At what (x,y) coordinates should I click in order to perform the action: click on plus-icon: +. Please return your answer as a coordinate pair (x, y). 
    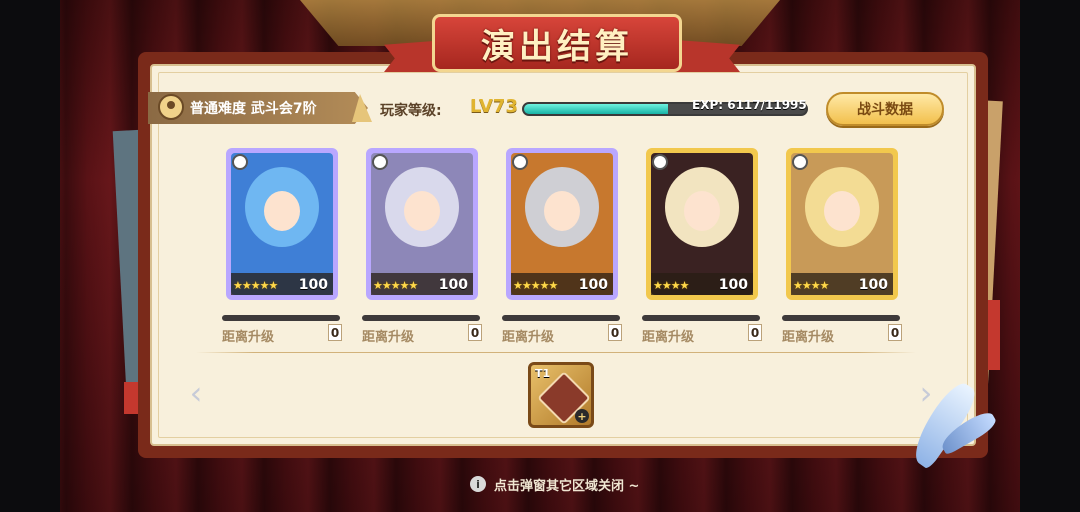
    Looking at the image, I should click on (582, 416).